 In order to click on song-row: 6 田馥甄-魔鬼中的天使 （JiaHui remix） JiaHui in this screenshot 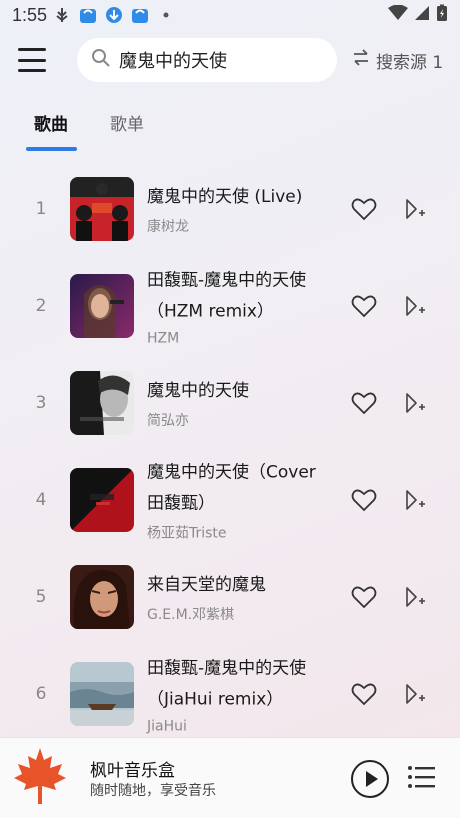, I will do `click(230, 693)`.